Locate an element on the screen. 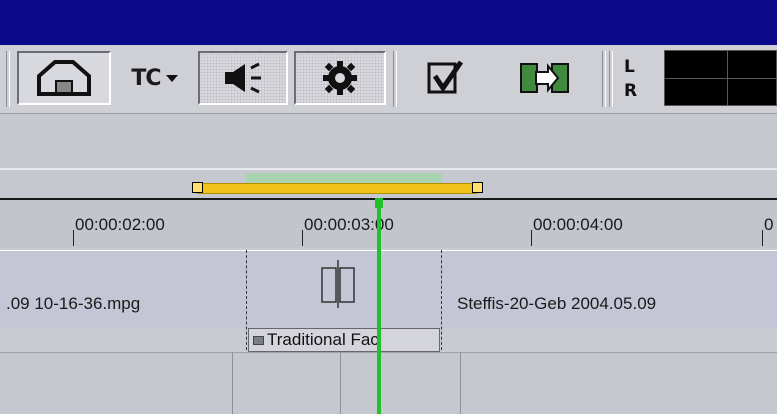 Image resolution: width=777 pixels, height=414 pixels. snapshot-icon is located at coordinates (64, 78).